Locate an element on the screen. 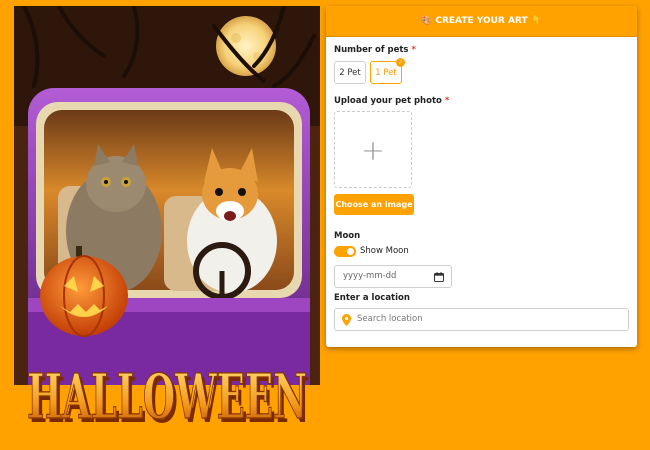  location-pin-icon is located at coordinates (346, 320).